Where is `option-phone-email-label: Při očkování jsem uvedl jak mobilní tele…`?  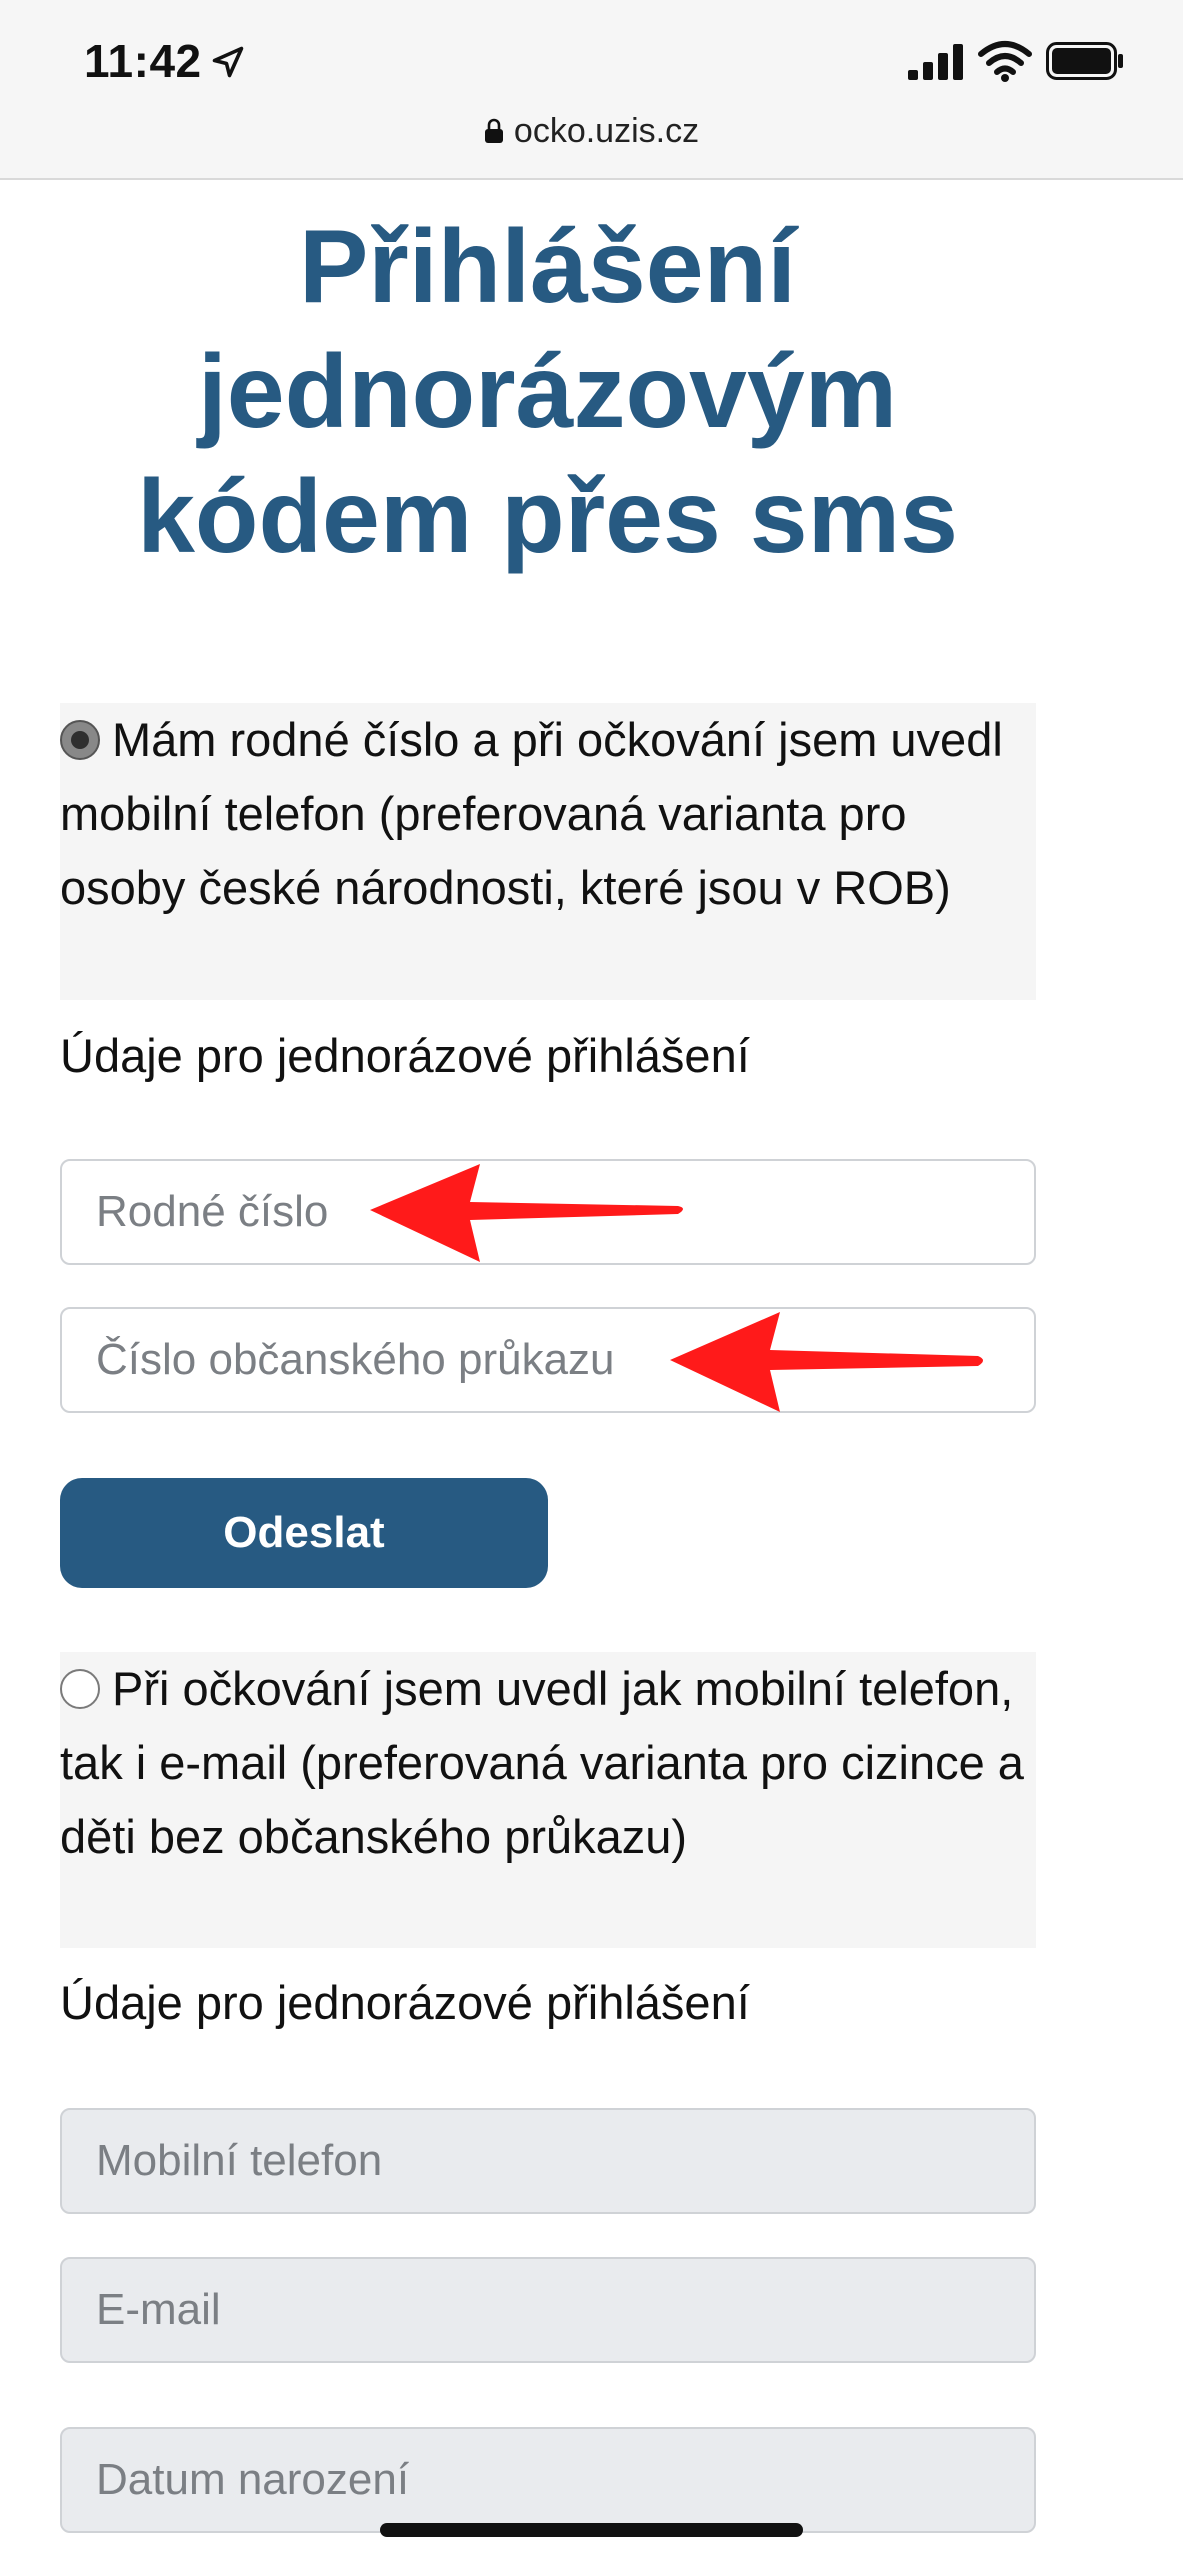 option-phone-email-label: Při očkování jsem uvedl jak mobilní tele… is located at coordinates (542, 1762).